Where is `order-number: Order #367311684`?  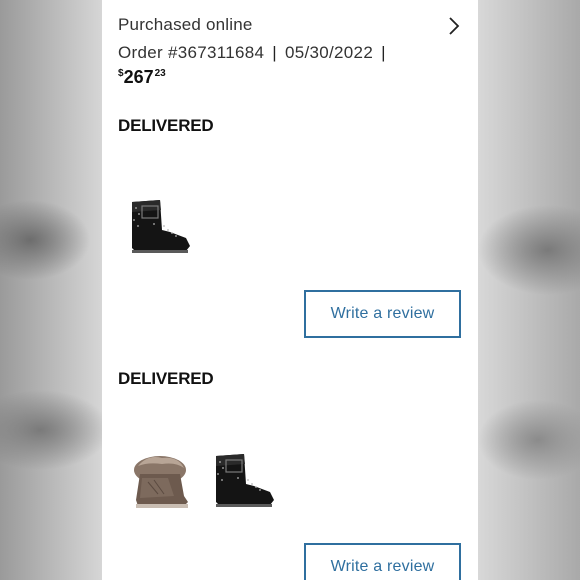 order-number: Order #367311684 is located at coordinates (191, 52).